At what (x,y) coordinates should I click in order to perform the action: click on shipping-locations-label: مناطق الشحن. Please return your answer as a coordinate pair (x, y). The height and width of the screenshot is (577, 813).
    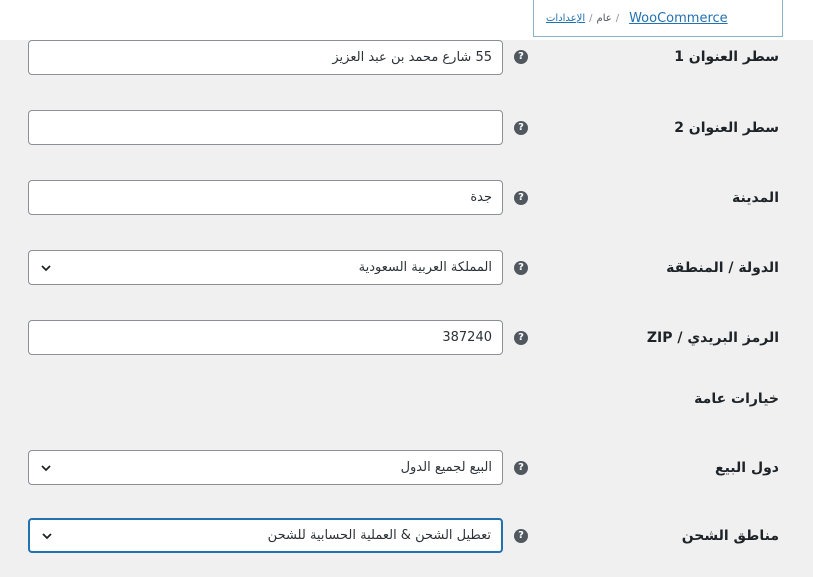
    Looking at the image, I should click on (730, 536).